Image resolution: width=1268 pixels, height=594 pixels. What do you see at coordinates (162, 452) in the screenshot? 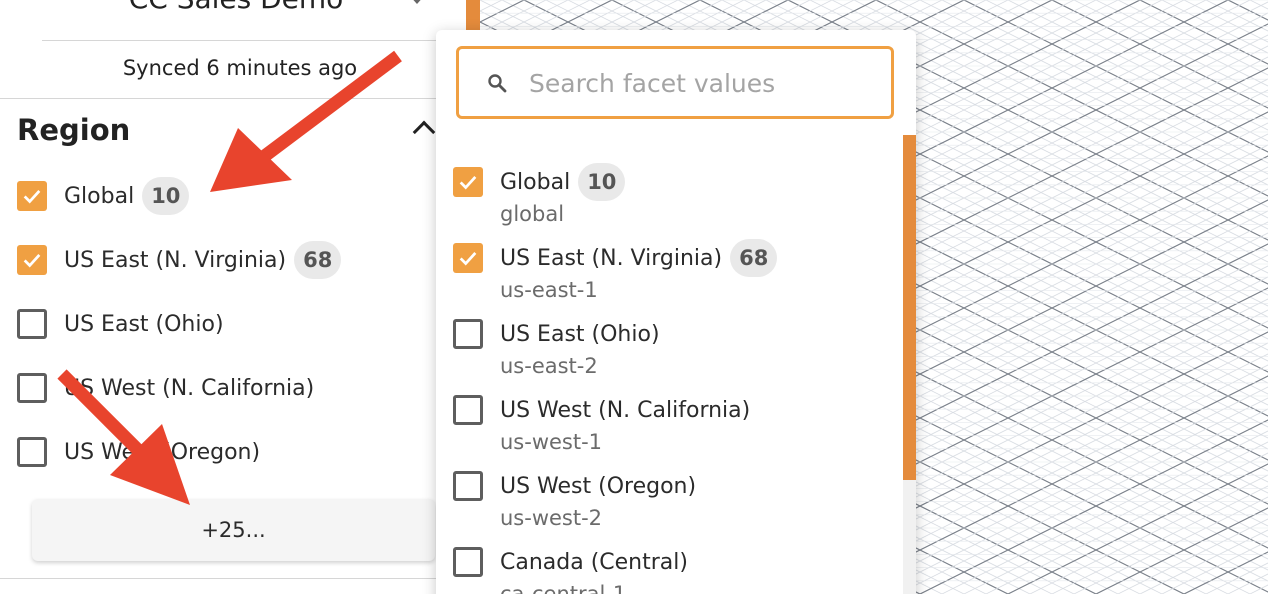
I see `facet-item-label: US West (Oregon)` at bounding box center [162, 452].